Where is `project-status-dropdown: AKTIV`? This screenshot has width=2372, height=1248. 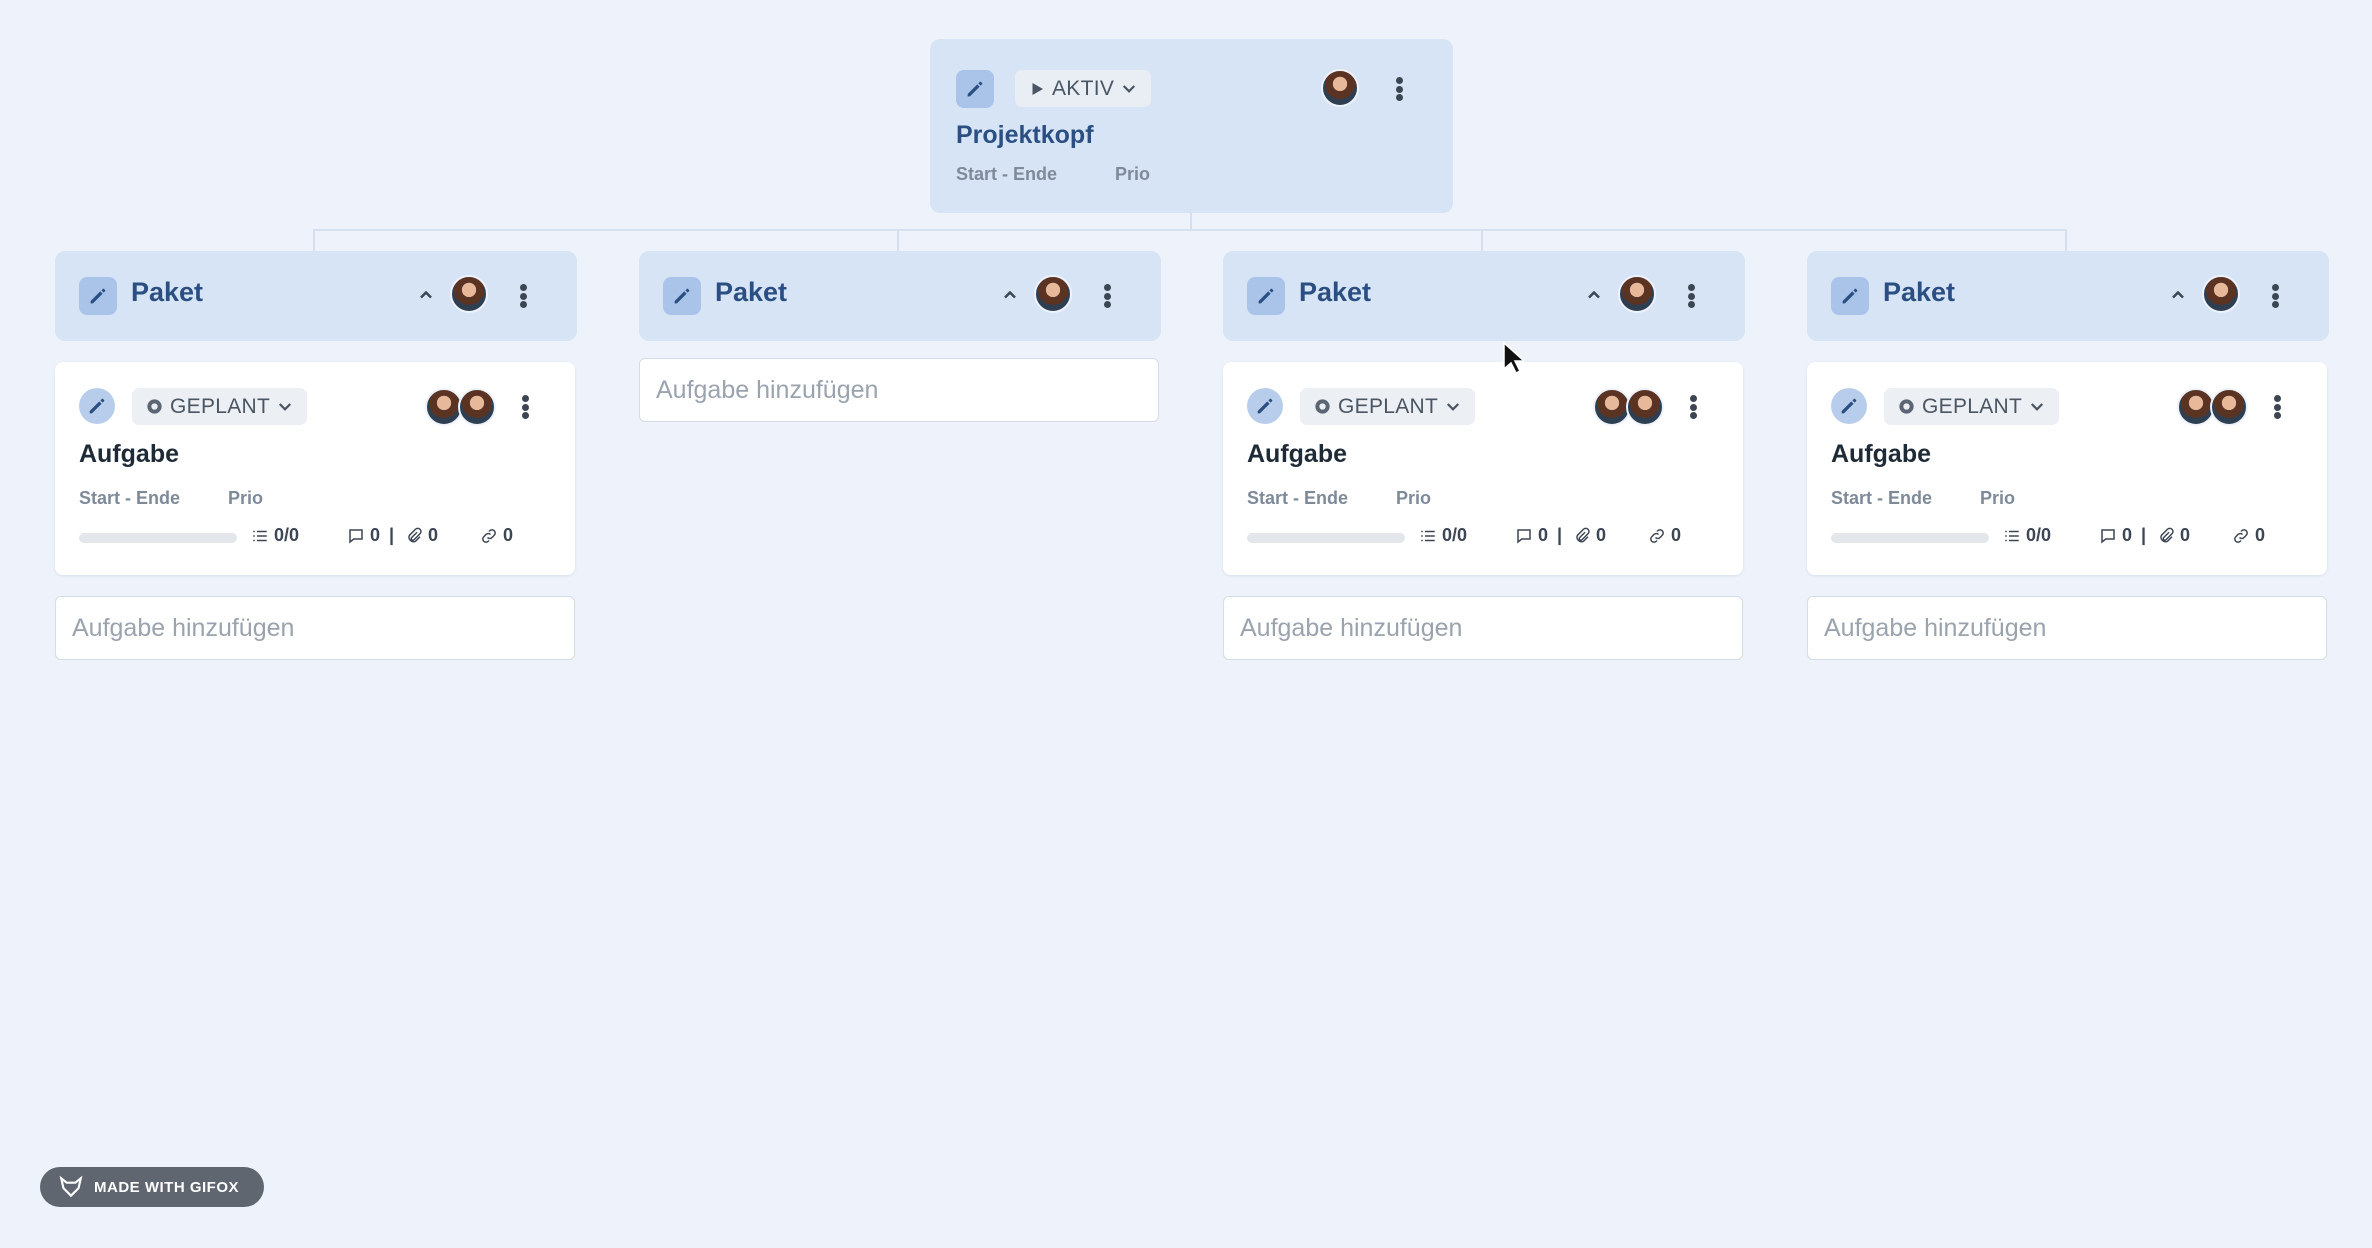
project-status-dropdown: AKTIV is located at coordinates (1083, 88).